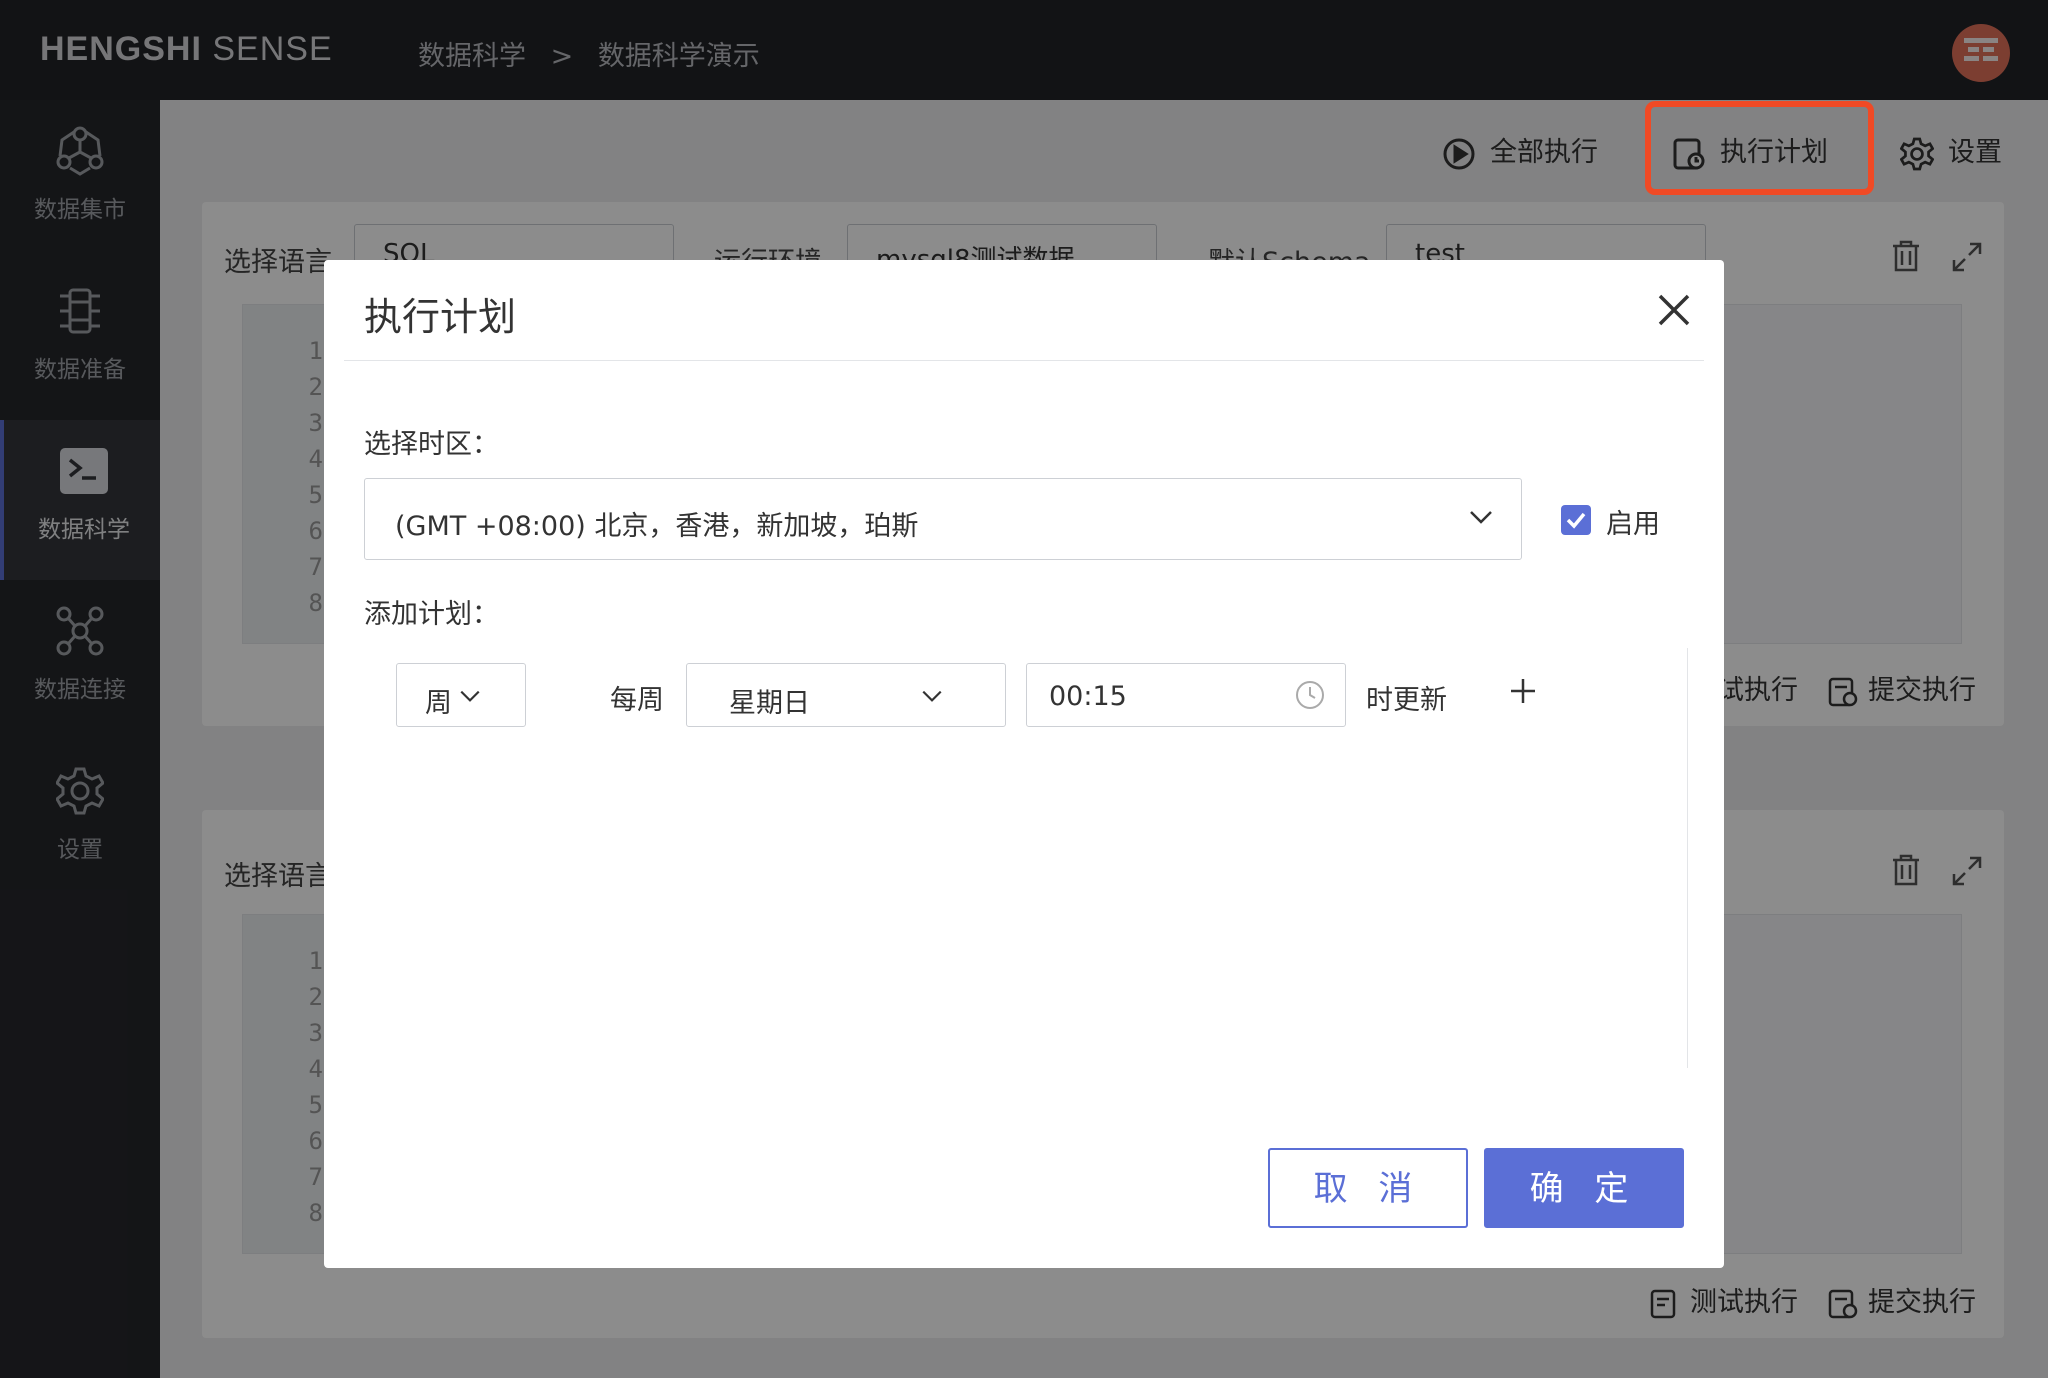 This screenshot has width=2048, height=1378. I want to click on frequency-value: 周, so click(438, 703).